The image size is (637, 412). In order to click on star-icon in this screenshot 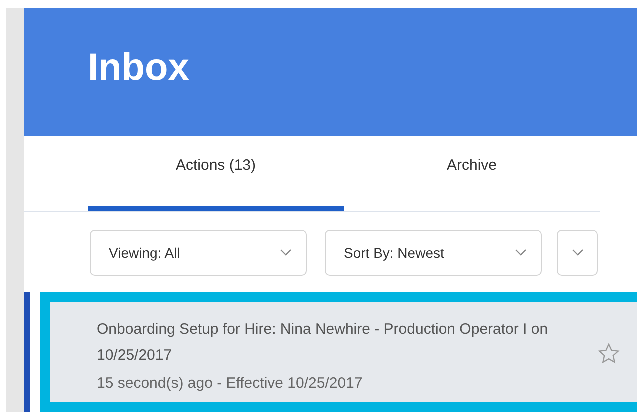, I will do `click(609, 354)`.